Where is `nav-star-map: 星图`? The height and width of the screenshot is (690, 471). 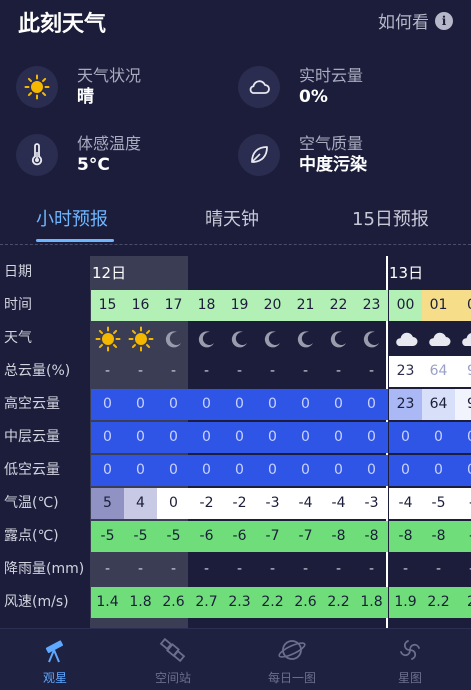
nav-star-map: 星图 is located at coordinates (410, 660).